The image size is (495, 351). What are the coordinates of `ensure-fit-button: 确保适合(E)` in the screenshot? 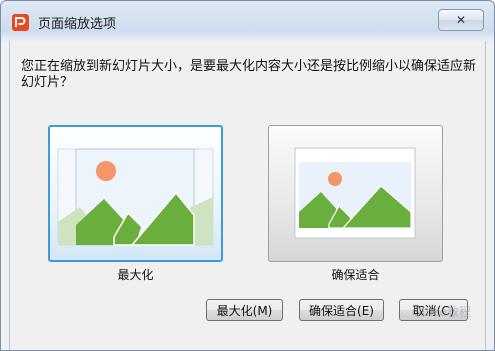 It's located at (341, 310).